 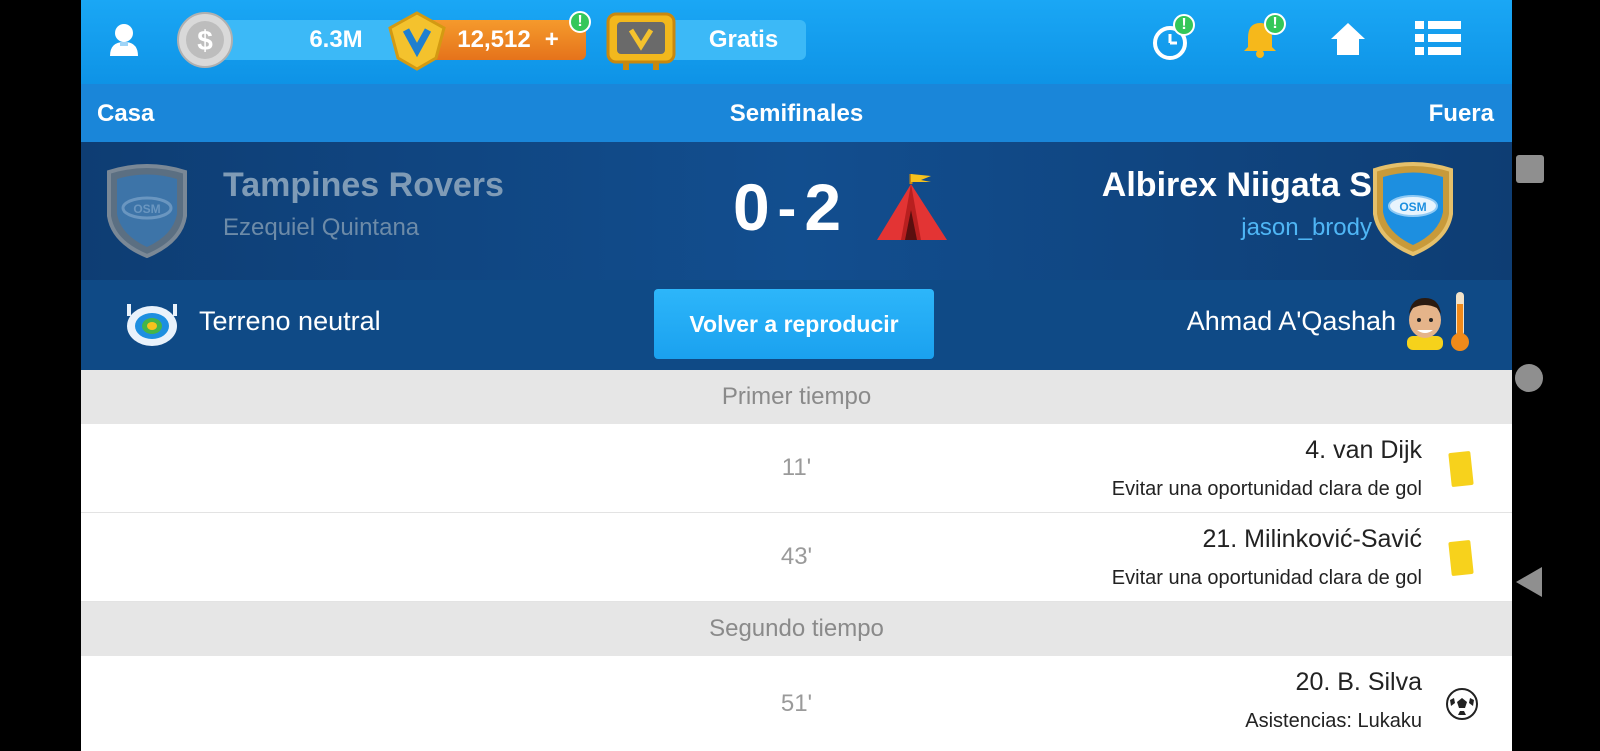 I want to click on menu-list-icon, so click(x=1438, y=38).